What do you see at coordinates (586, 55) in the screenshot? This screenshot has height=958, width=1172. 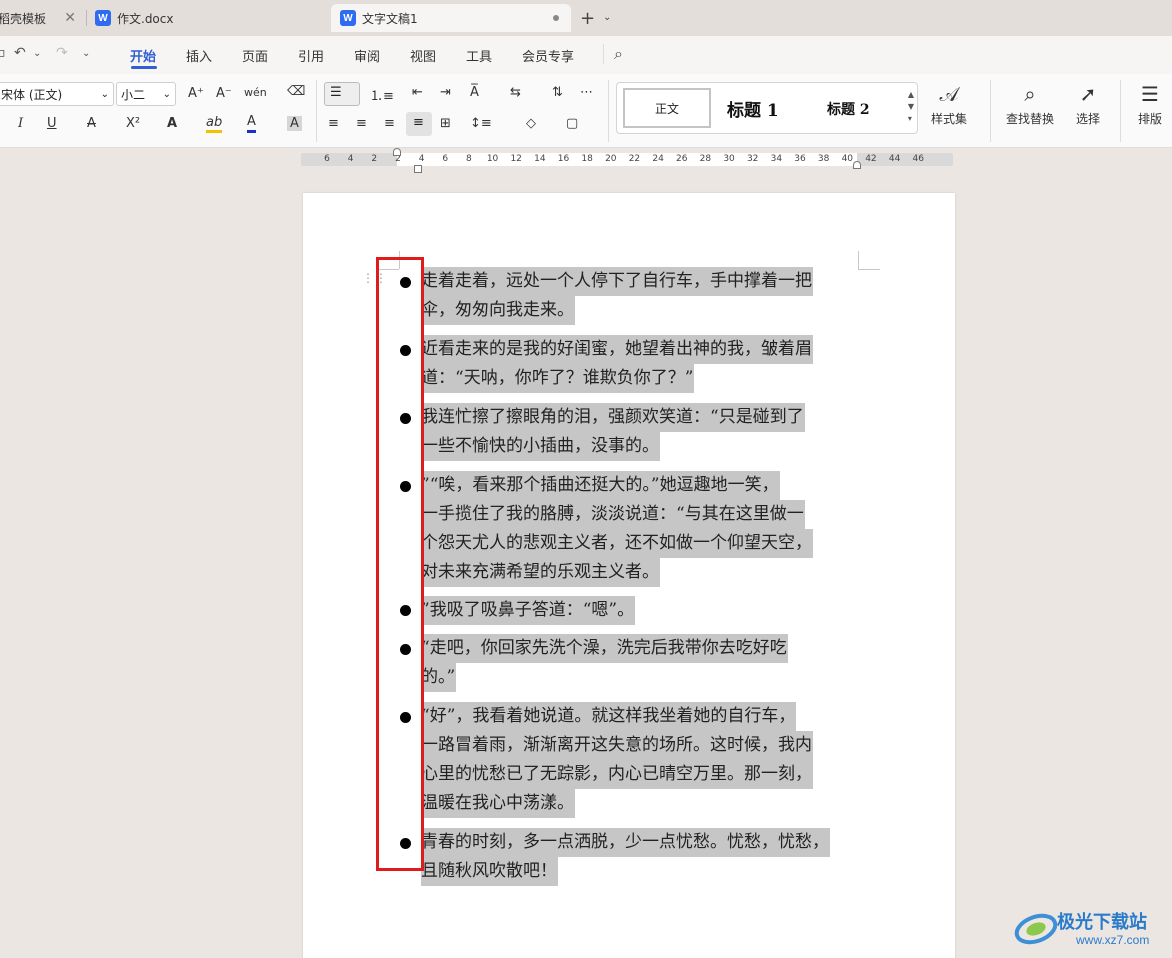 I see `menu-bar: ▫ ↶ ⌄ ↷ ⌄ 开始 插入 页面 引用 审阅 视图 工具 会员专享 ⌕` at bounding box center [586, 55].